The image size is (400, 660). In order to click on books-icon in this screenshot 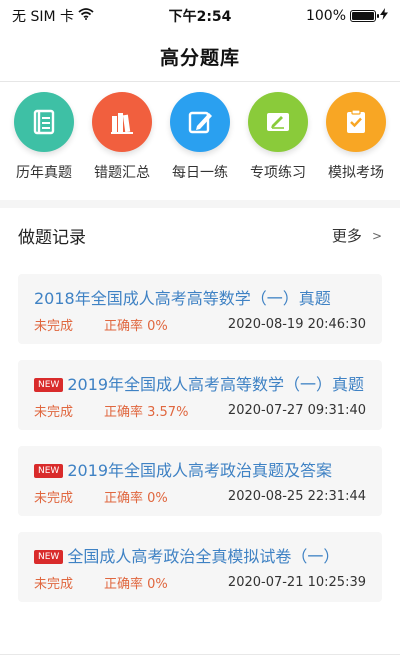, I will do `click(122, 122)`.